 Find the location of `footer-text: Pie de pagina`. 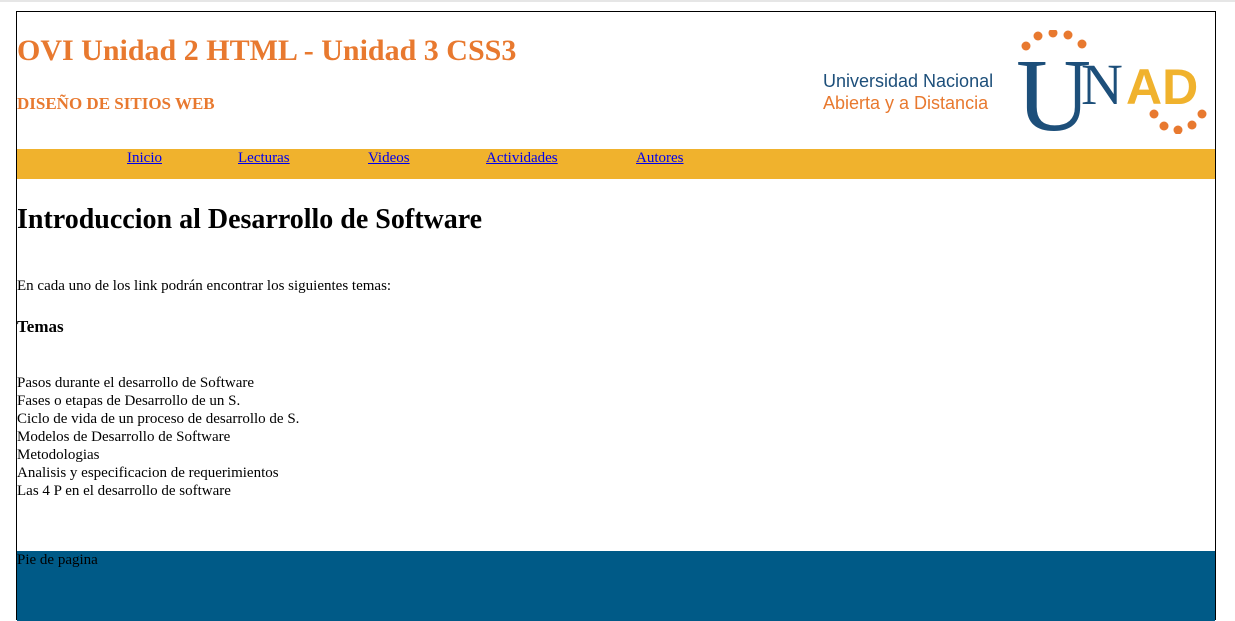

footer-text: Pie de pagina is located at coordinates (57, 560).